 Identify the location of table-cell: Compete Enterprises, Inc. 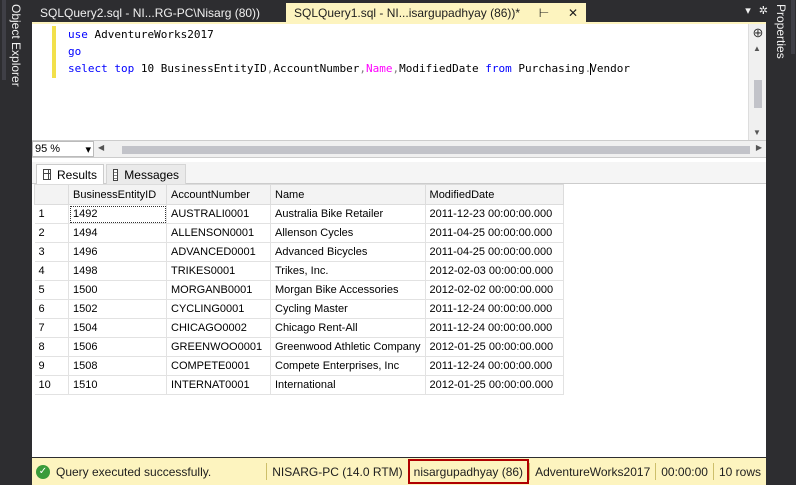
(348, 366).